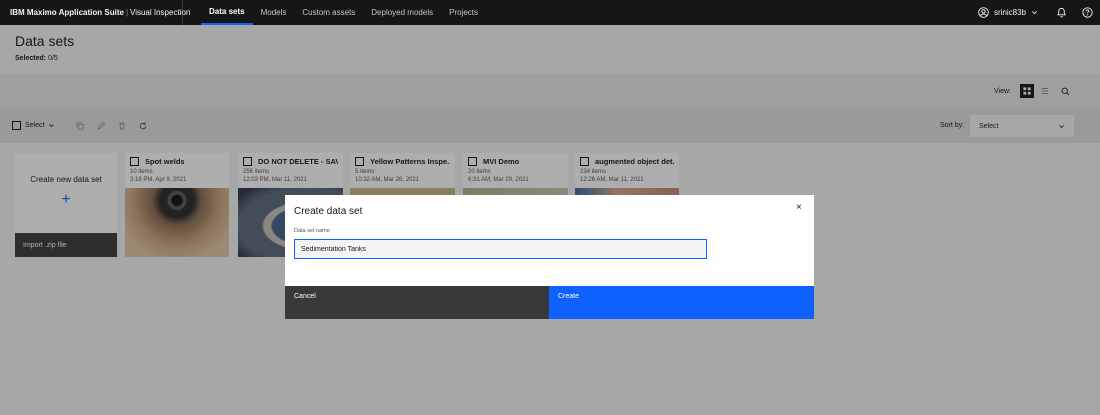 This screenshot has height=415, width=1100. I want to click on cancel-button: Cancel, so click(417, 302).